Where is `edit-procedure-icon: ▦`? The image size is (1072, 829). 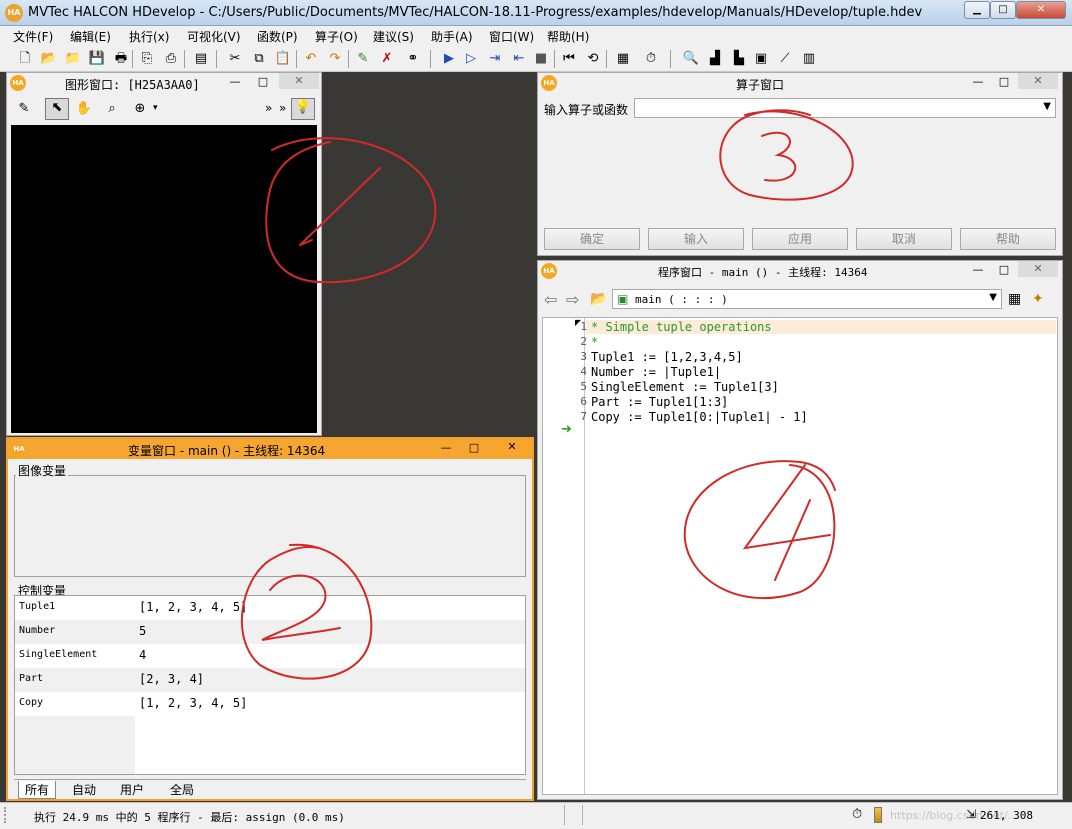 edit-procedure-icon: ▦ is located at coordinates (1014, 299).